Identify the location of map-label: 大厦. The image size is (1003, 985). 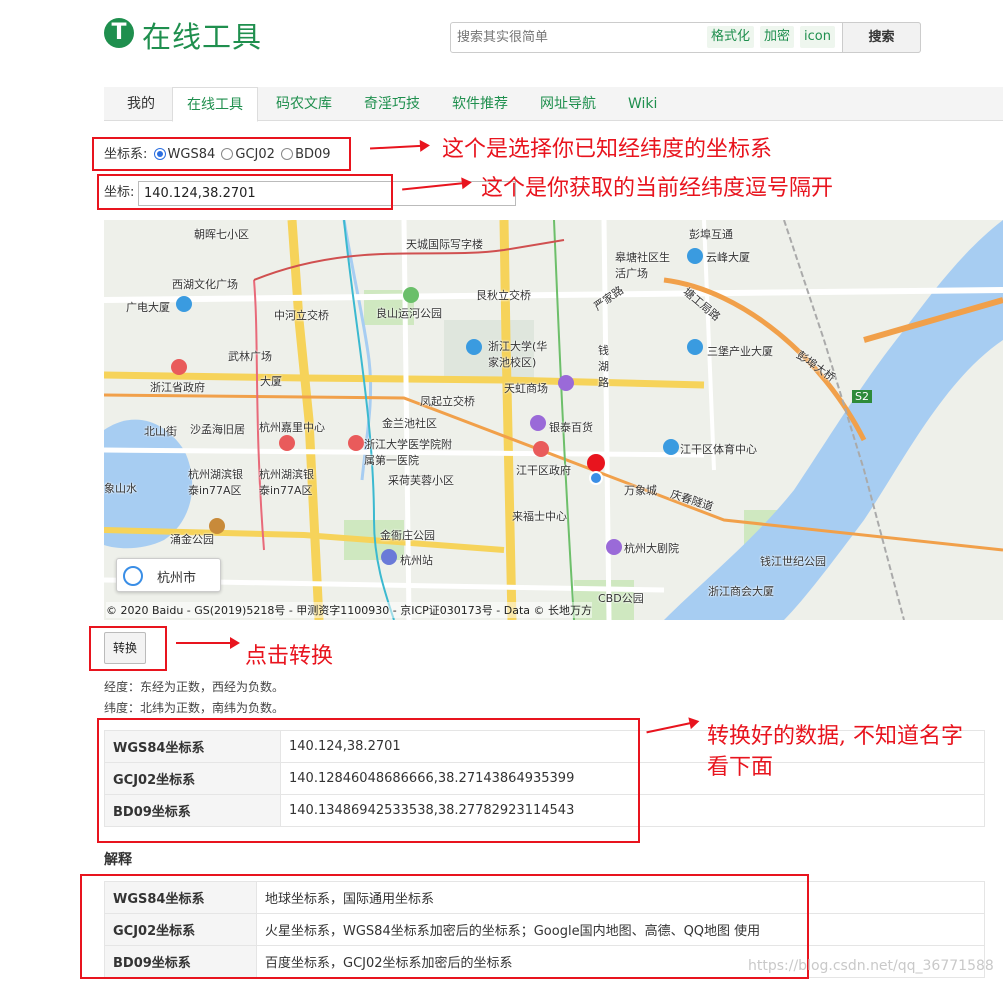
(271, 381).